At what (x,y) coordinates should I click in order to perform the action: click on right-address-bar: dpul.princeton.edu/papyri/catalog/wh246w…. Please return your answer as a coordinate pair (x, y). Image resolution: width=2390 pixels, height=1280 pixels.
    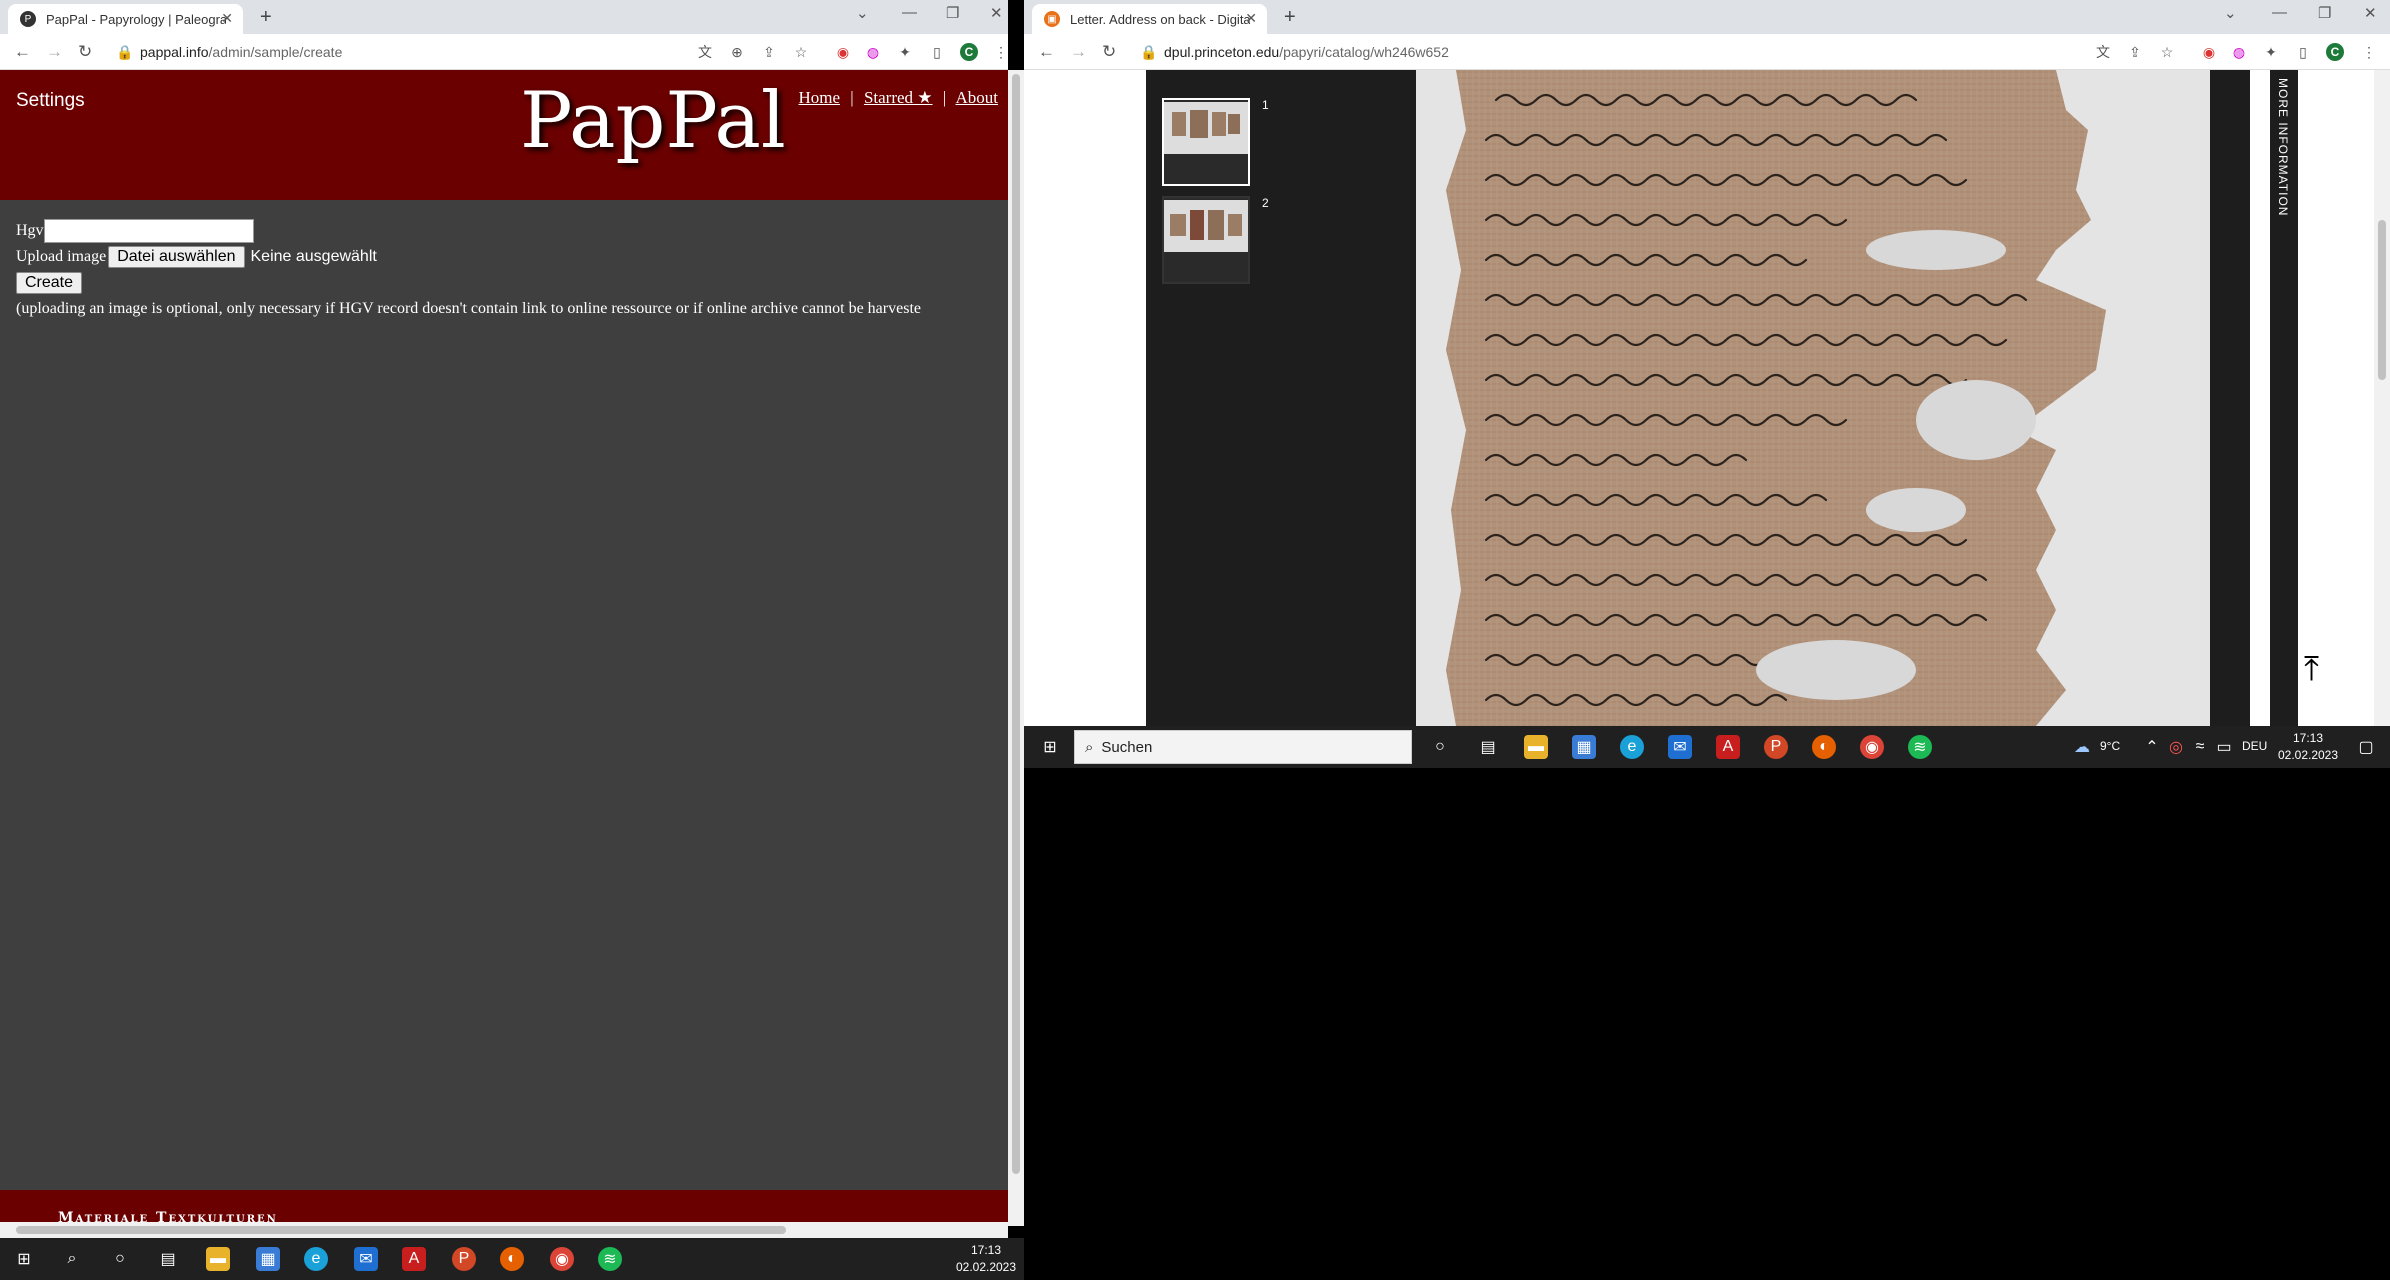
    Looking at the image, I should click on (1306, 52).